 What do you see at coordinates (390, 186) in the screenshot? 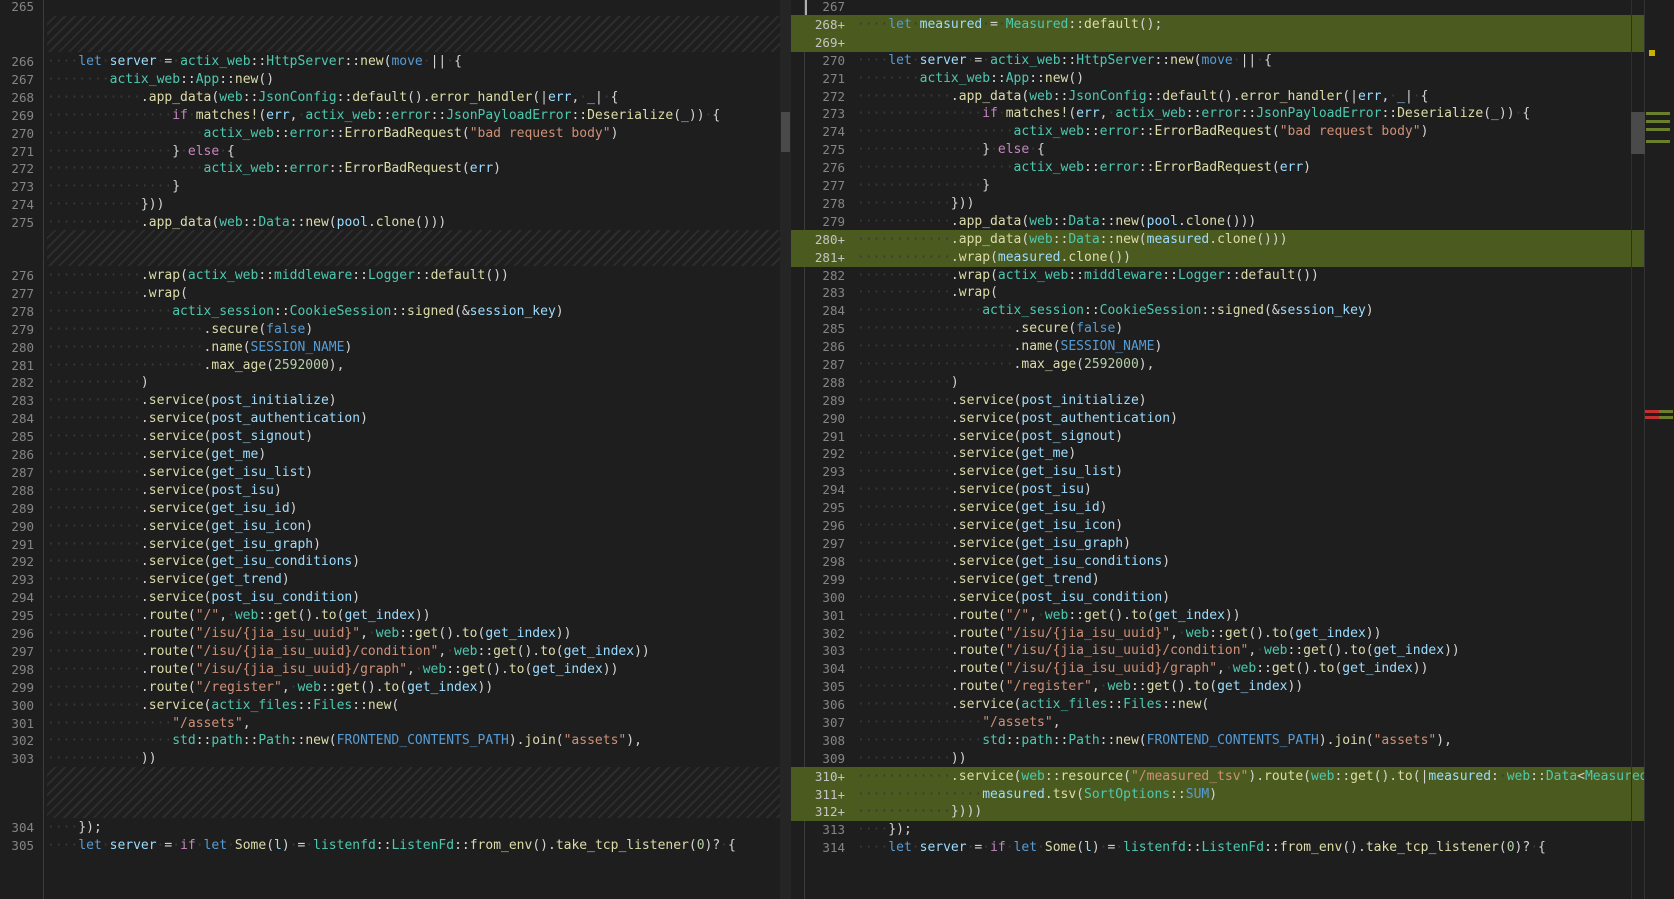
I see `code-line: 273 ················}` at bounding box center [390, 186].